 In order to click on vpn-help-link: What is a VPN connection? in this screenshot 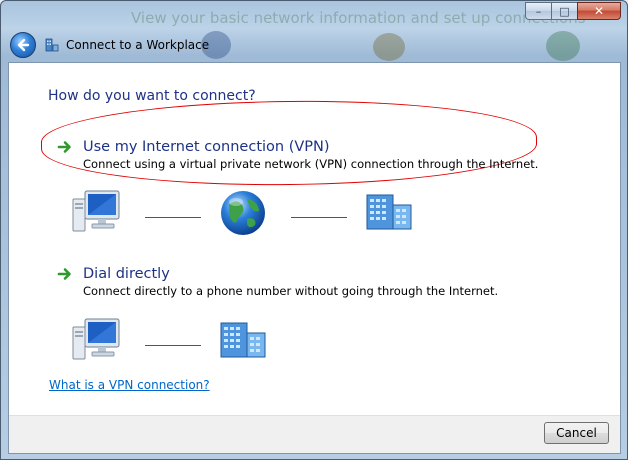, I will do `click(129, 385)`.